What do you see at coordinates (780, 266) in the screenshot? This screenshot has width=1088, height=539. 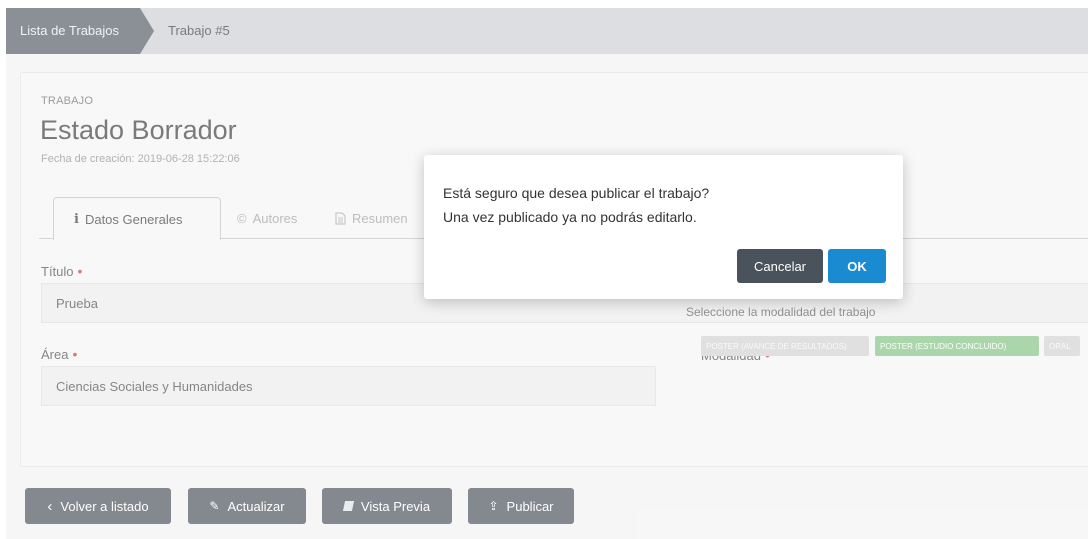 I see `cancel-button: Cancelar` at bounding box center [780, 266].